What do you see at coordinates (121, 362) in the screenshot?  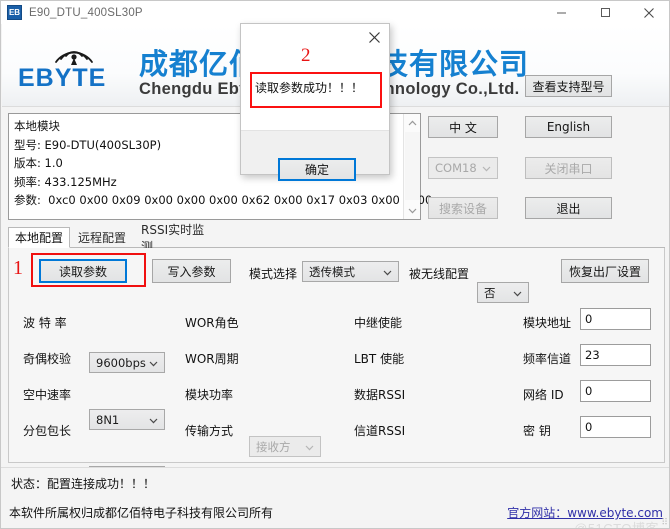 I see `baud-rate-value: 9600bps` at bounding box center [121, 362].